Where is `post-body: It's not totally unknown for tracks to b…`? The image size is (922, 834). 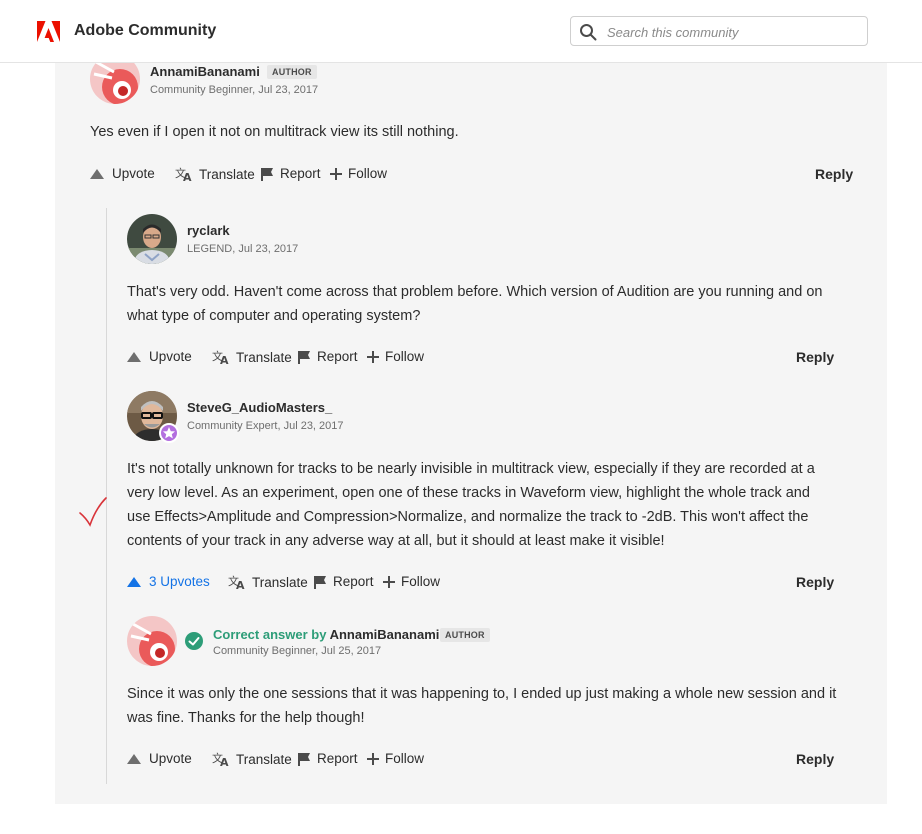 post-body: It's not totally unknown for tracks to b… is located at coordinates (471, 505).